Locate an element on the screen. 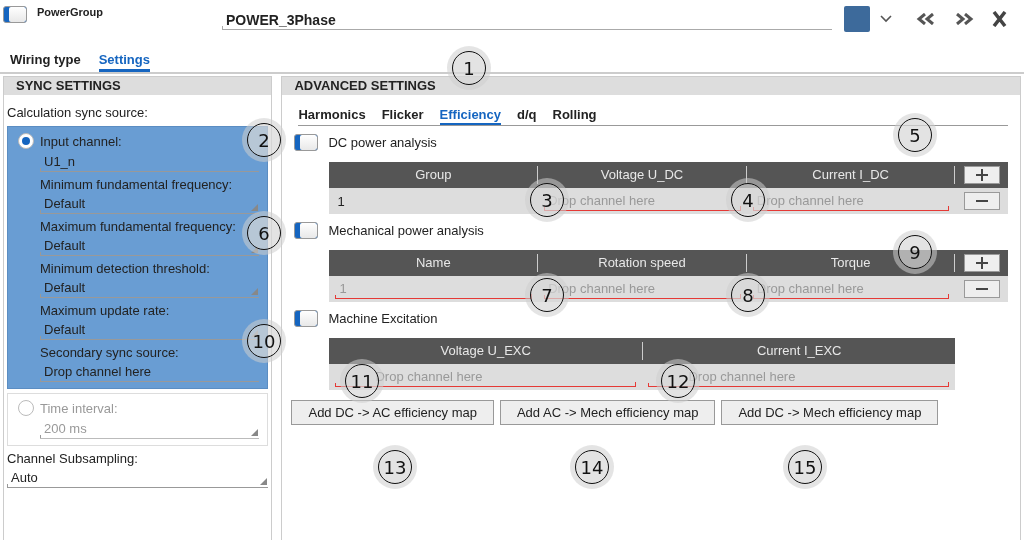 This screenshot has width=1024, height=540. callout-number: 15 is located at coordinates (805, 467).